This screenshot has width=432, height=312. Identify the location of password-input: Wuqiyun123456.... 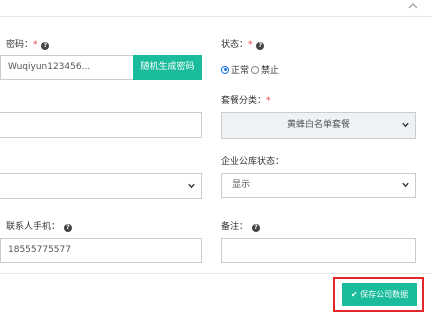
(67, 67).